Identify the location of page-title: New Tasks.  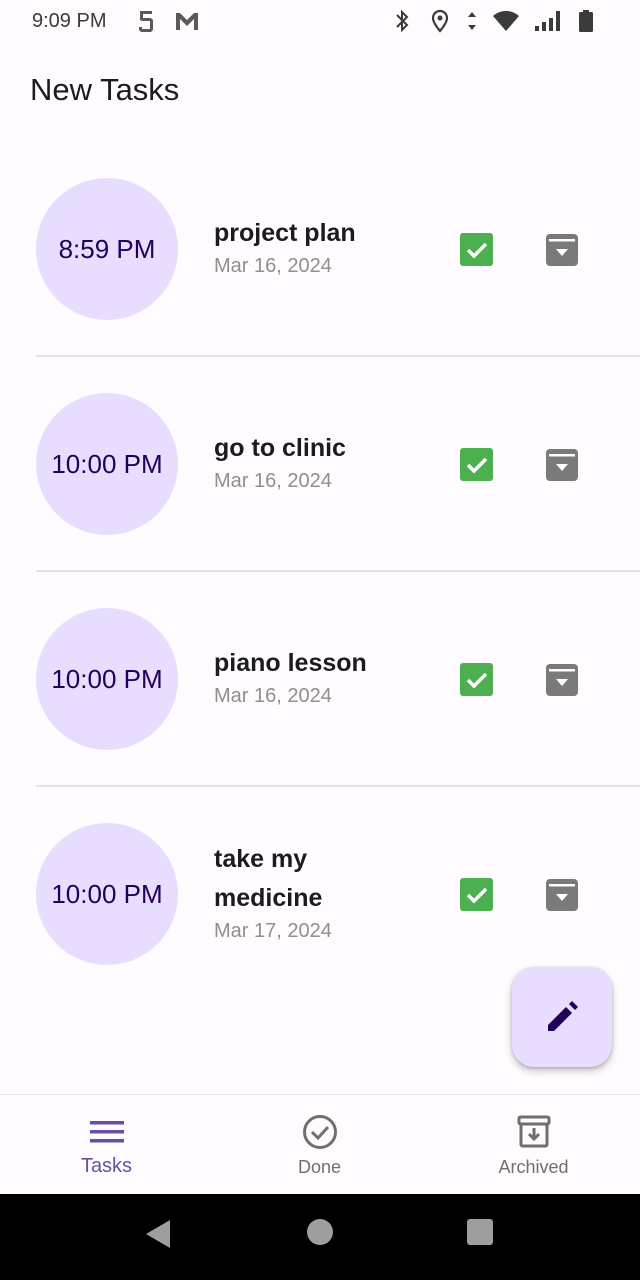
(105, 89).